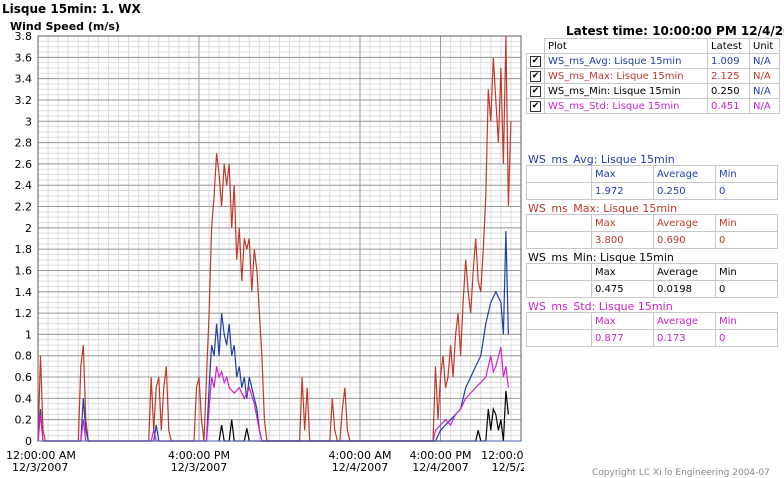 Image resolution: width=784 pixels, height=478 pixels. I want to click on checkbox-max: ✔, so click(535, 76).